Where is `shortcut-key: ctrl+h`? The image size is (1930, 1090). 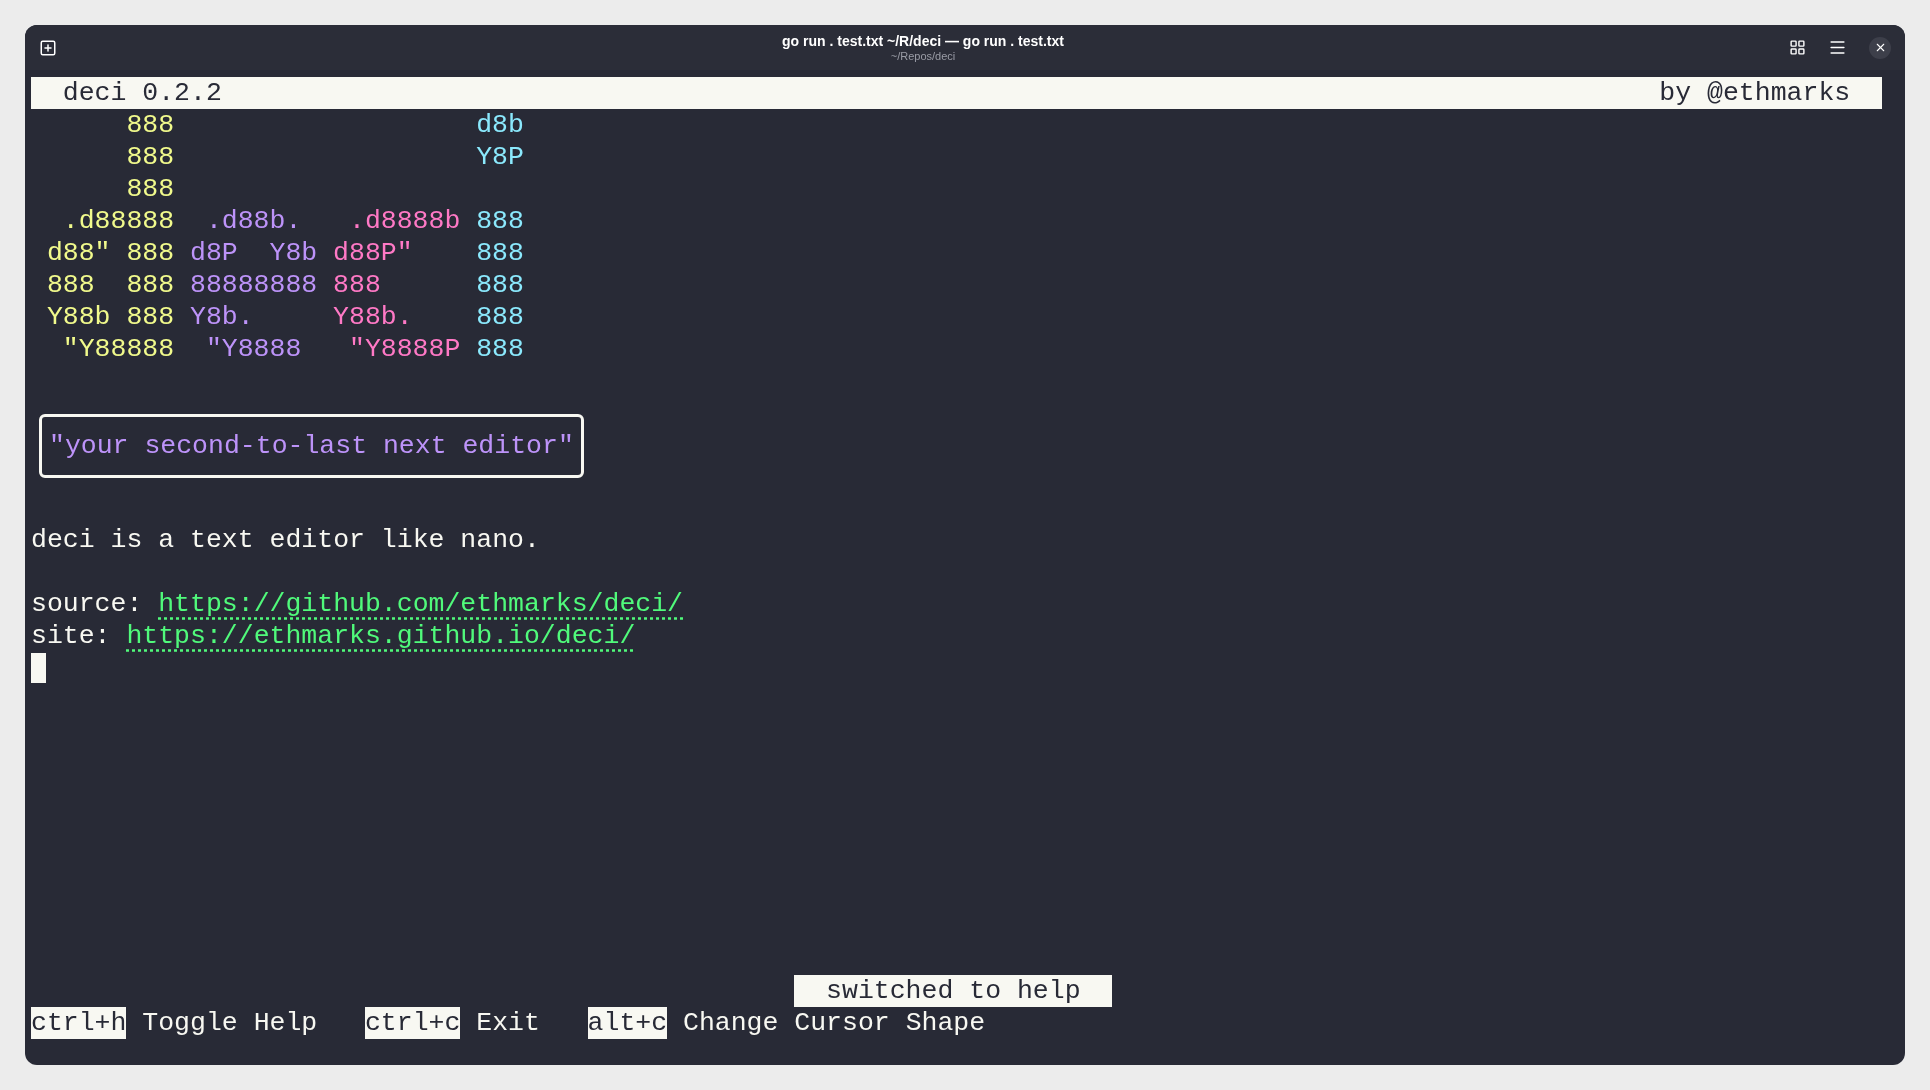 shortcut-key: ctrl+h is located at coordinates (79, 1023).